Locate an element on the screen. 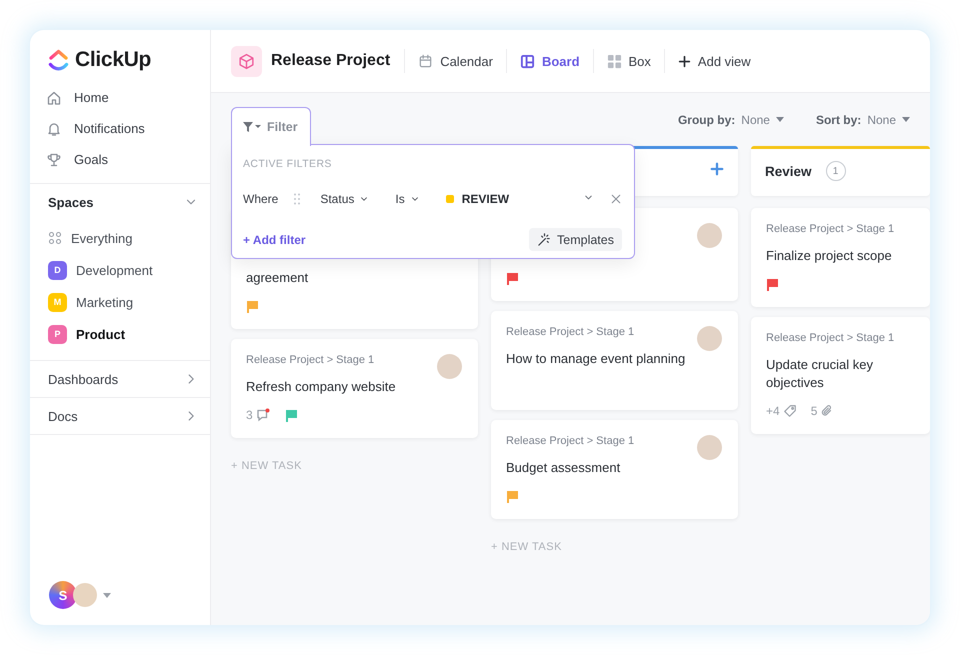 The image size is (960, 657). attachment-count: 5 is located at coordinates (814, 411).